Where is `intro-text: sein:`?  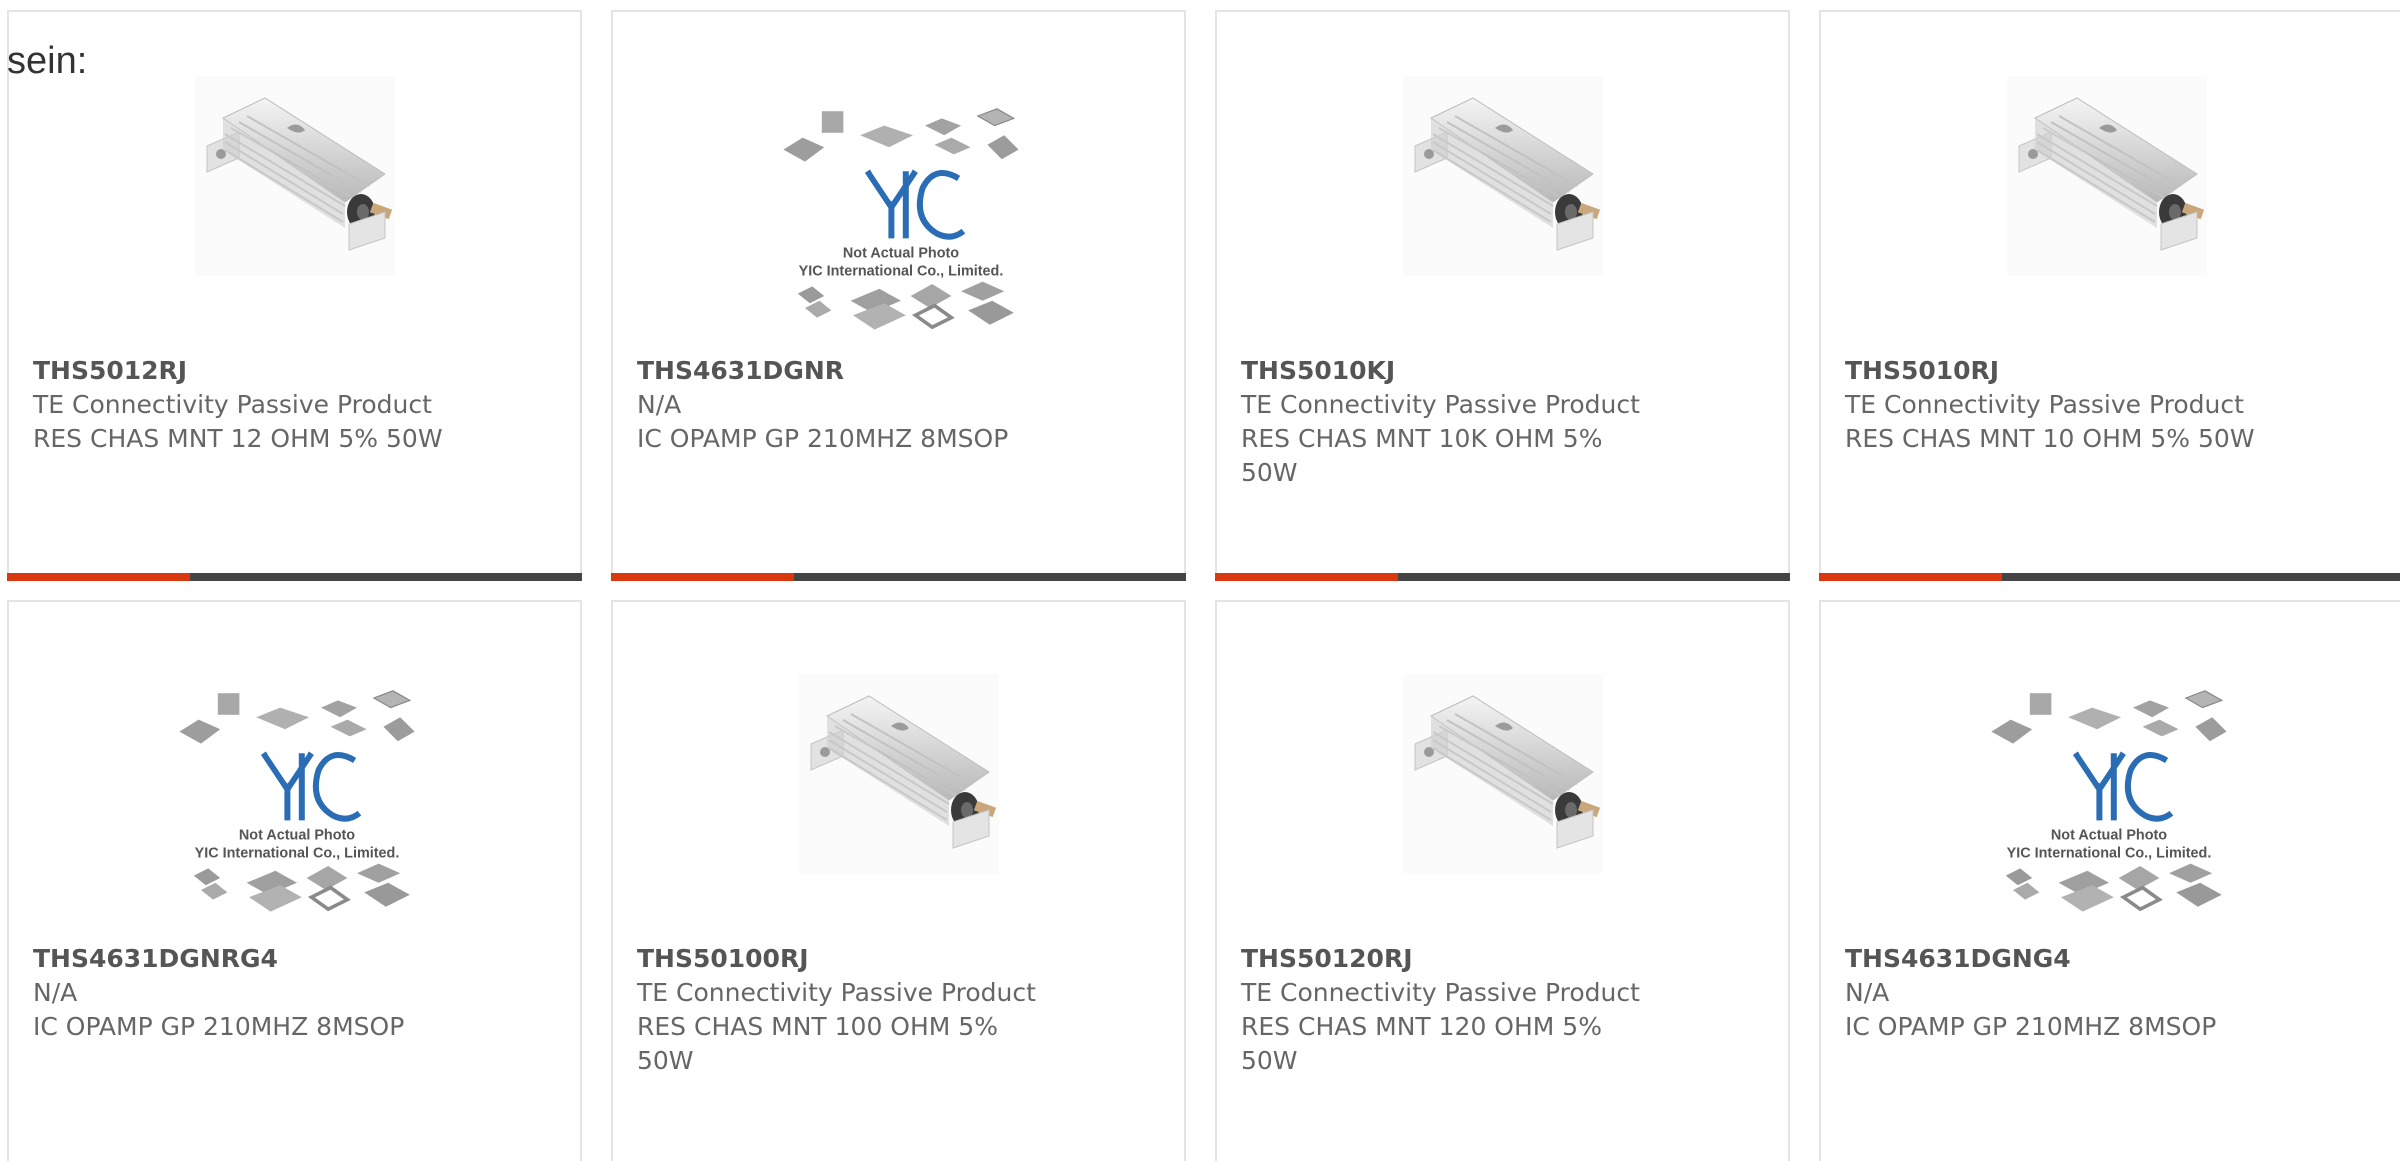
intro-text: sein: is located at coordinates (47, 61).